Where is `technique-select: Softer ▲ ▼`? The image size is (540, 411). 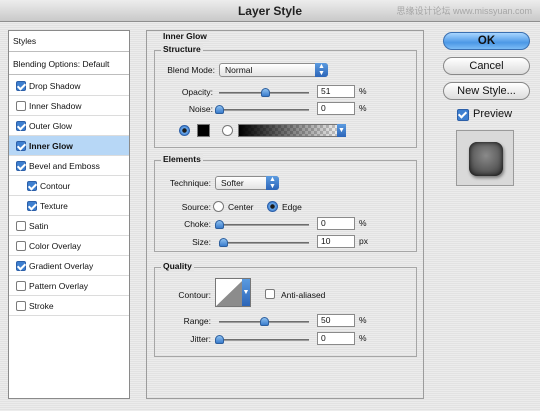 technique-select: Softer ▲ ▼ is located at coordinates (247, 183).